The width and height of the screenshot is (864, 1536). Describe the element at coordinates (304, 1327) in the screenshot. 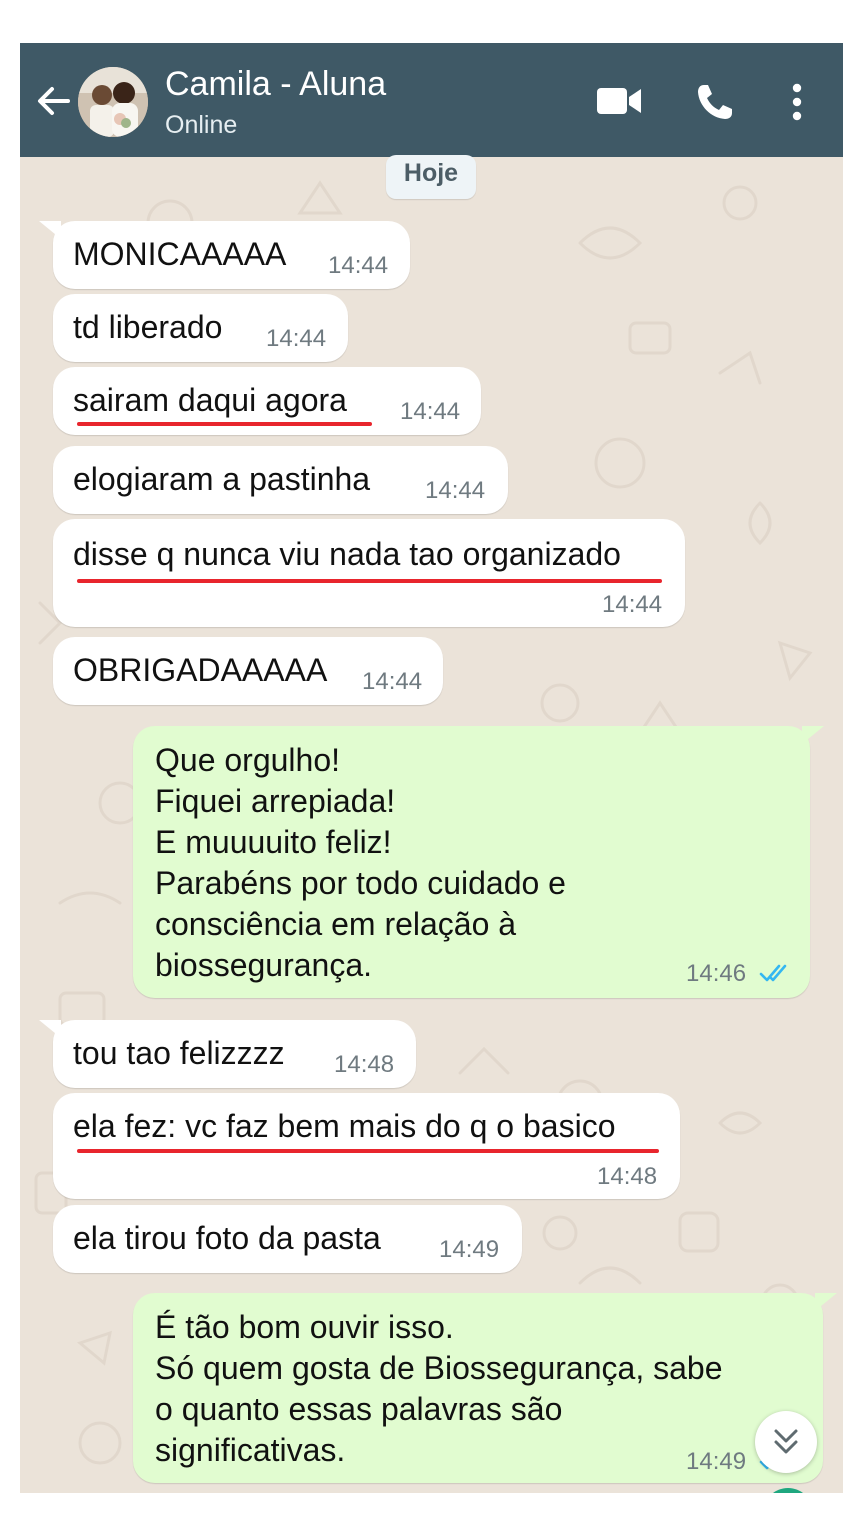

I see `message-line: É tão bom ouvir isso.` at that location.